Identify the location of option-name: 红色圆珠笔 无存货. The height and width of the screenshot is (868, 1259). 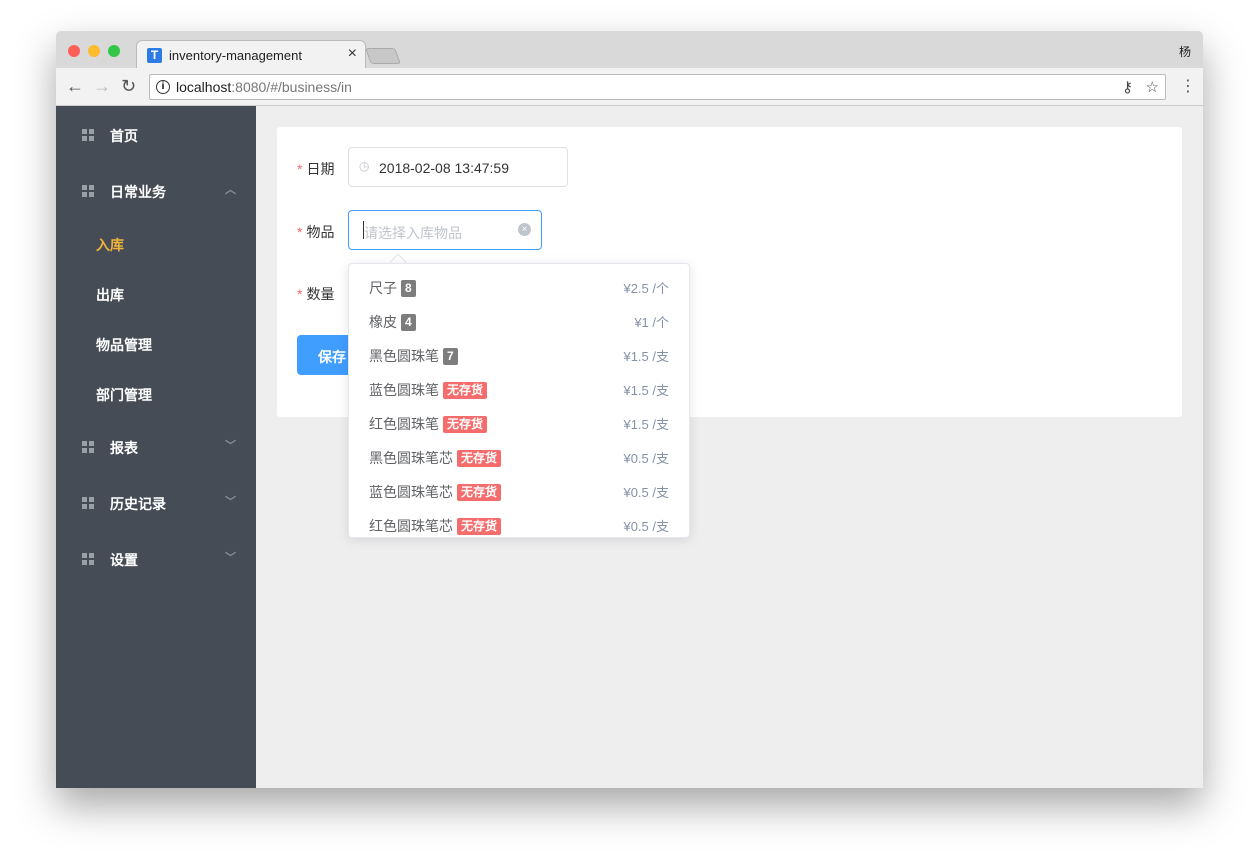
(428, 424).